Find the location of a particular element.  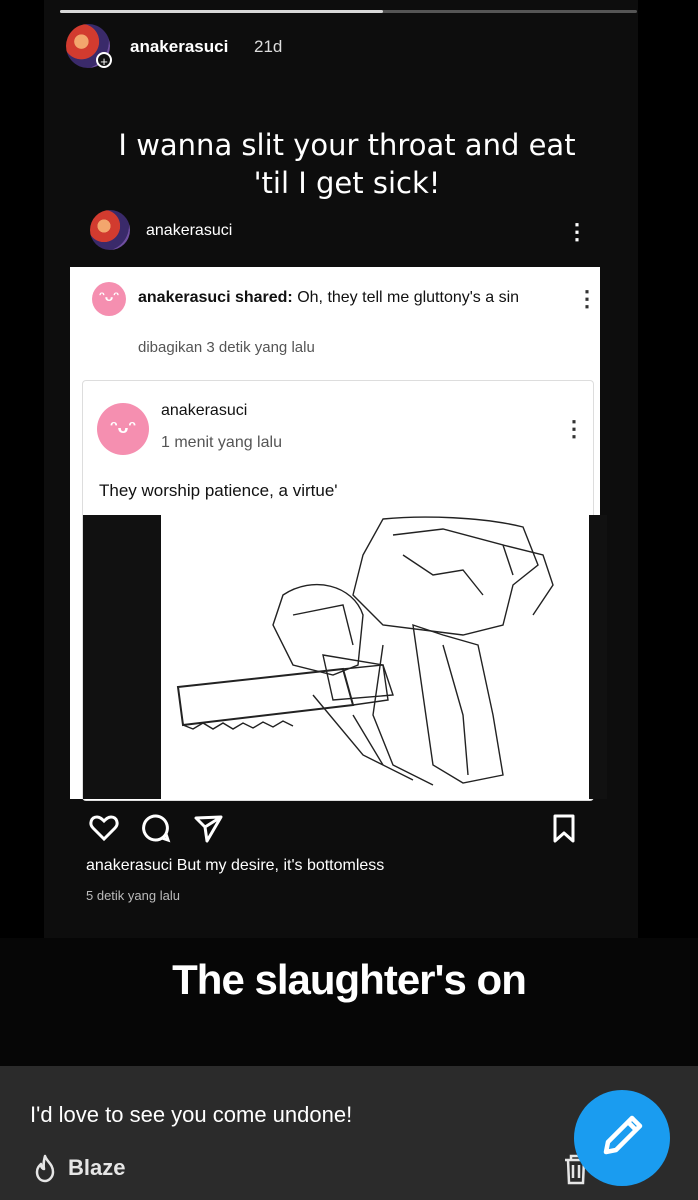

bookmark-icon is located at coordinates (564, 828).